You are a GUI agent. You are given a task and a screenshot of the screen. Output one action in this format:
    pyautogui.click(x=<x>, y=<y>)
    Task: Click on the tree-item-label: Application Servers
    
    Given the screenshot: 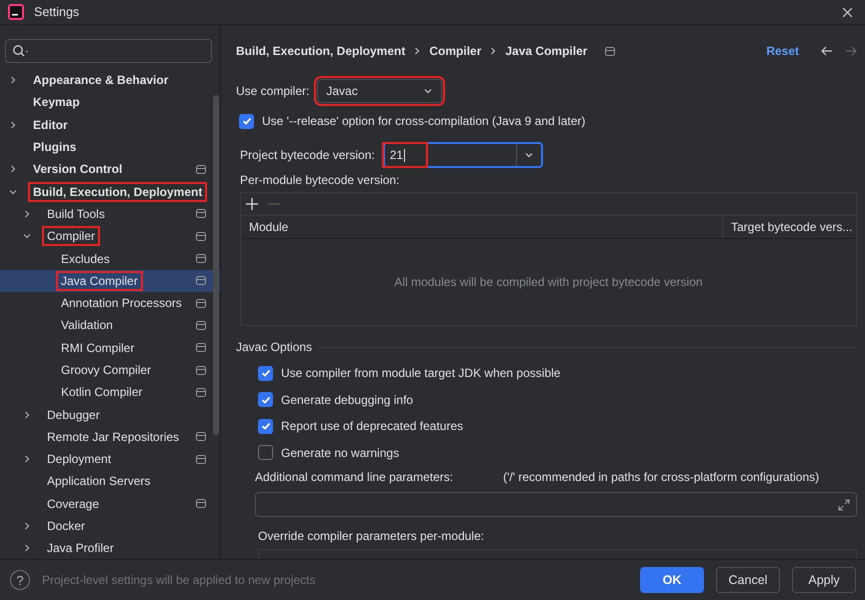 What is the action you would take?
    pyautogui.click(x=99, y=481)
    